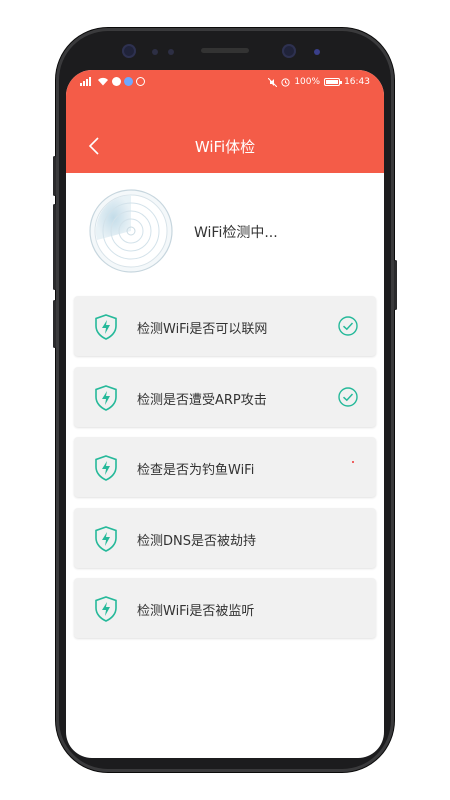  I want to click on status-bar: 100% 16:43, so click(225, 83).